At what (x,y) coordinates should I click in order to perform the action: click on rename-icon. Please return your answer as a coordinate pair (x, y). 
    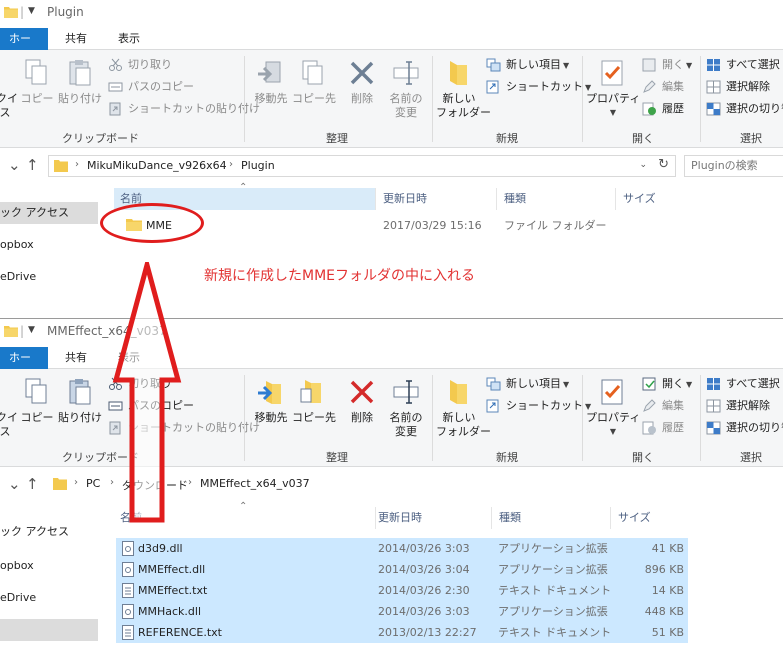
    Looking at the image, I should click on (406, 73).